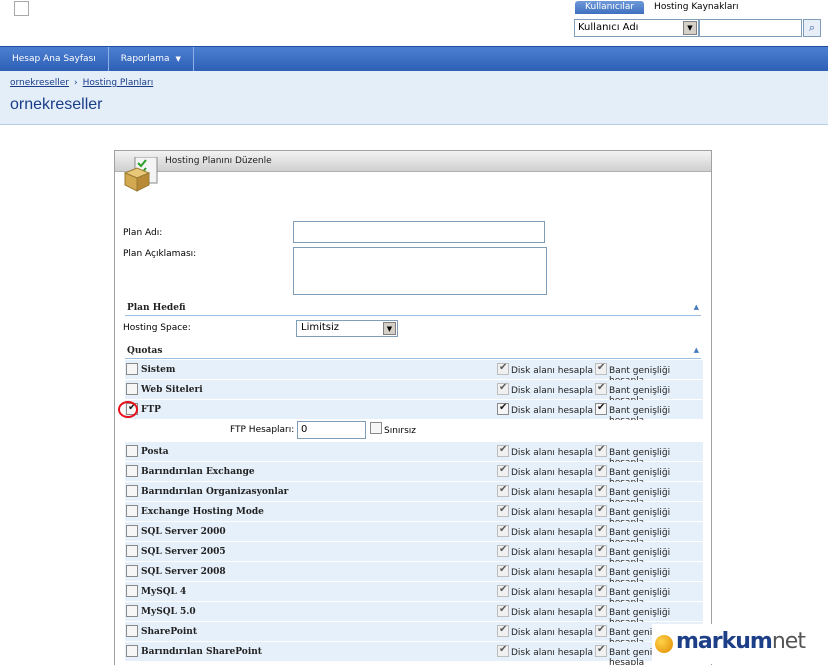  What do you see at coordinates (201, 652) in the screenshot?
I see `quota-label: Barındırılan SharePoint` at bounding box center [201, 652].